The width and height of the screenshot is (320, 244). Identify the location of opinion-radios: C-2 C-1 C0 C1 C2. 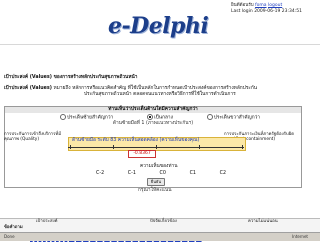
(161, 174).